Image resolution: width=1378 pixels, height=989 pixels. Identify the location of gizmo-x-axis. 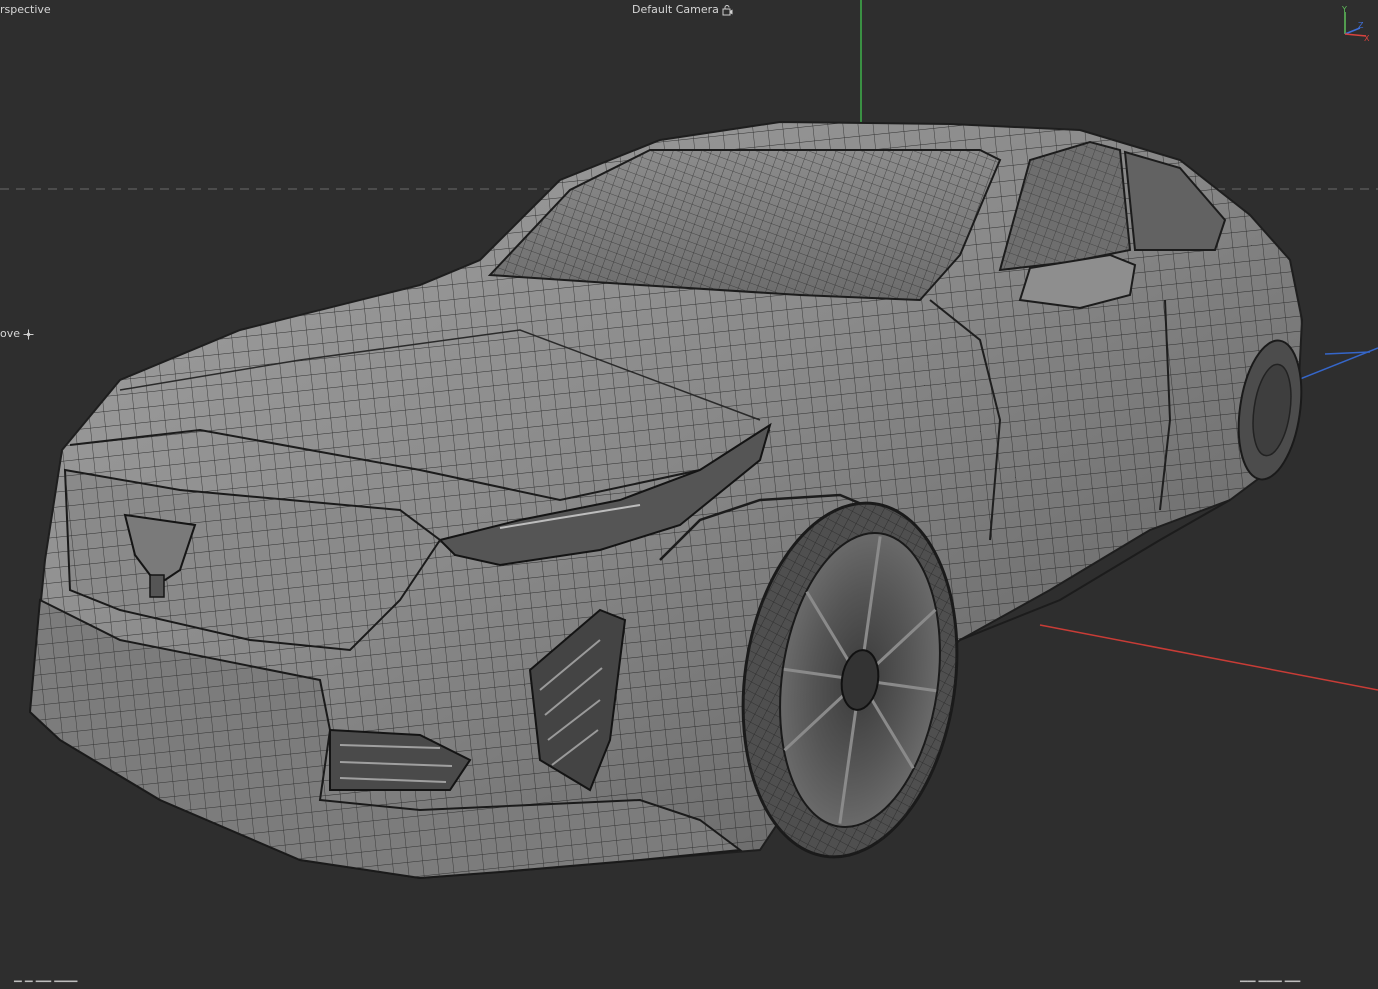
(1355, 35).